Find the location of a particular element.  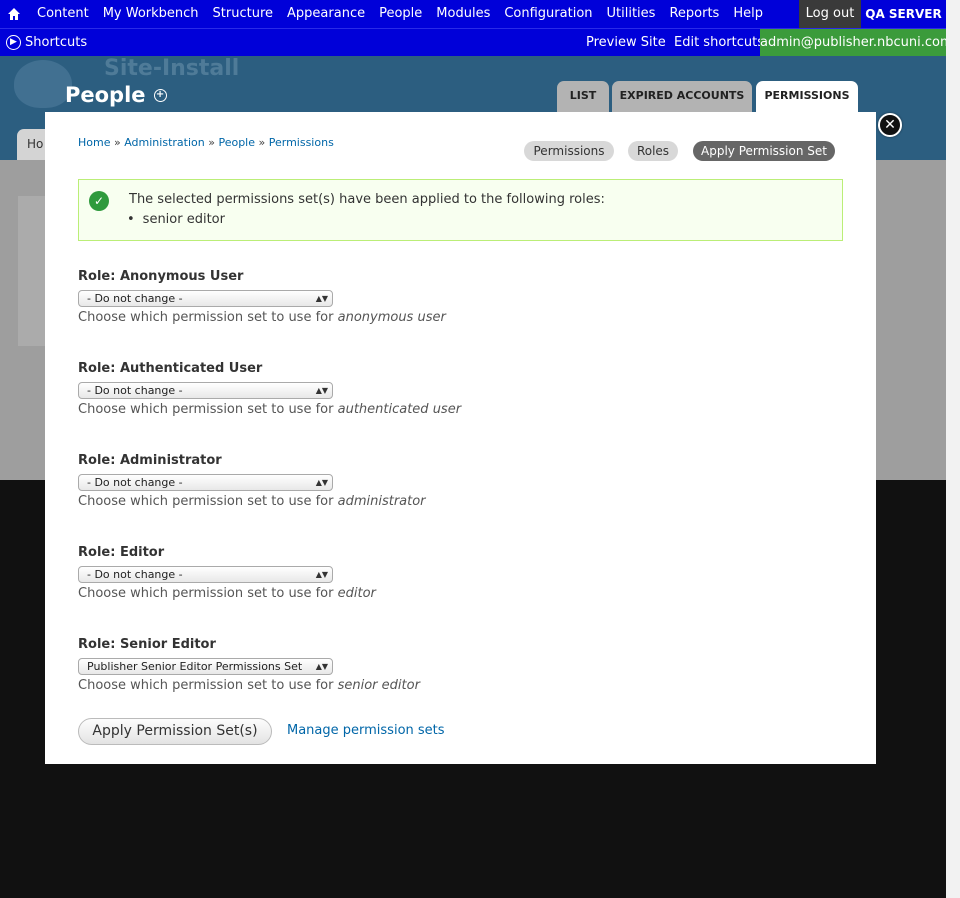

tab-expired-accounts: EXPIRED ACCOUNTS is located at coordinates (682, 97).